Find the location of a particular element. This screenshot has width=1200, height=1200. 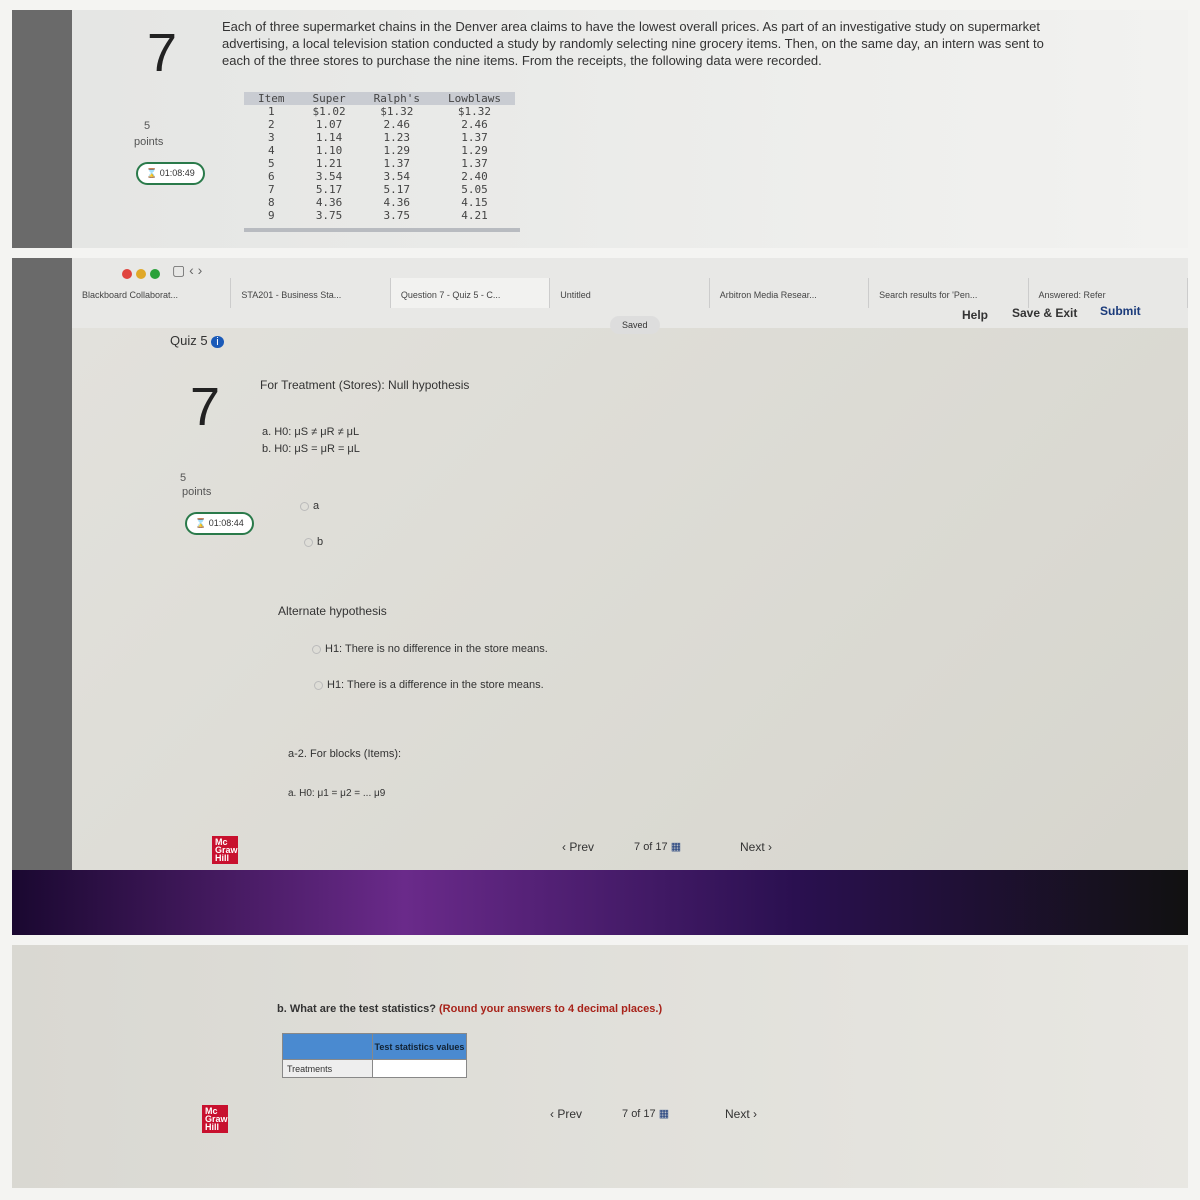

radio-b: b is located at coordinates (313, 542).